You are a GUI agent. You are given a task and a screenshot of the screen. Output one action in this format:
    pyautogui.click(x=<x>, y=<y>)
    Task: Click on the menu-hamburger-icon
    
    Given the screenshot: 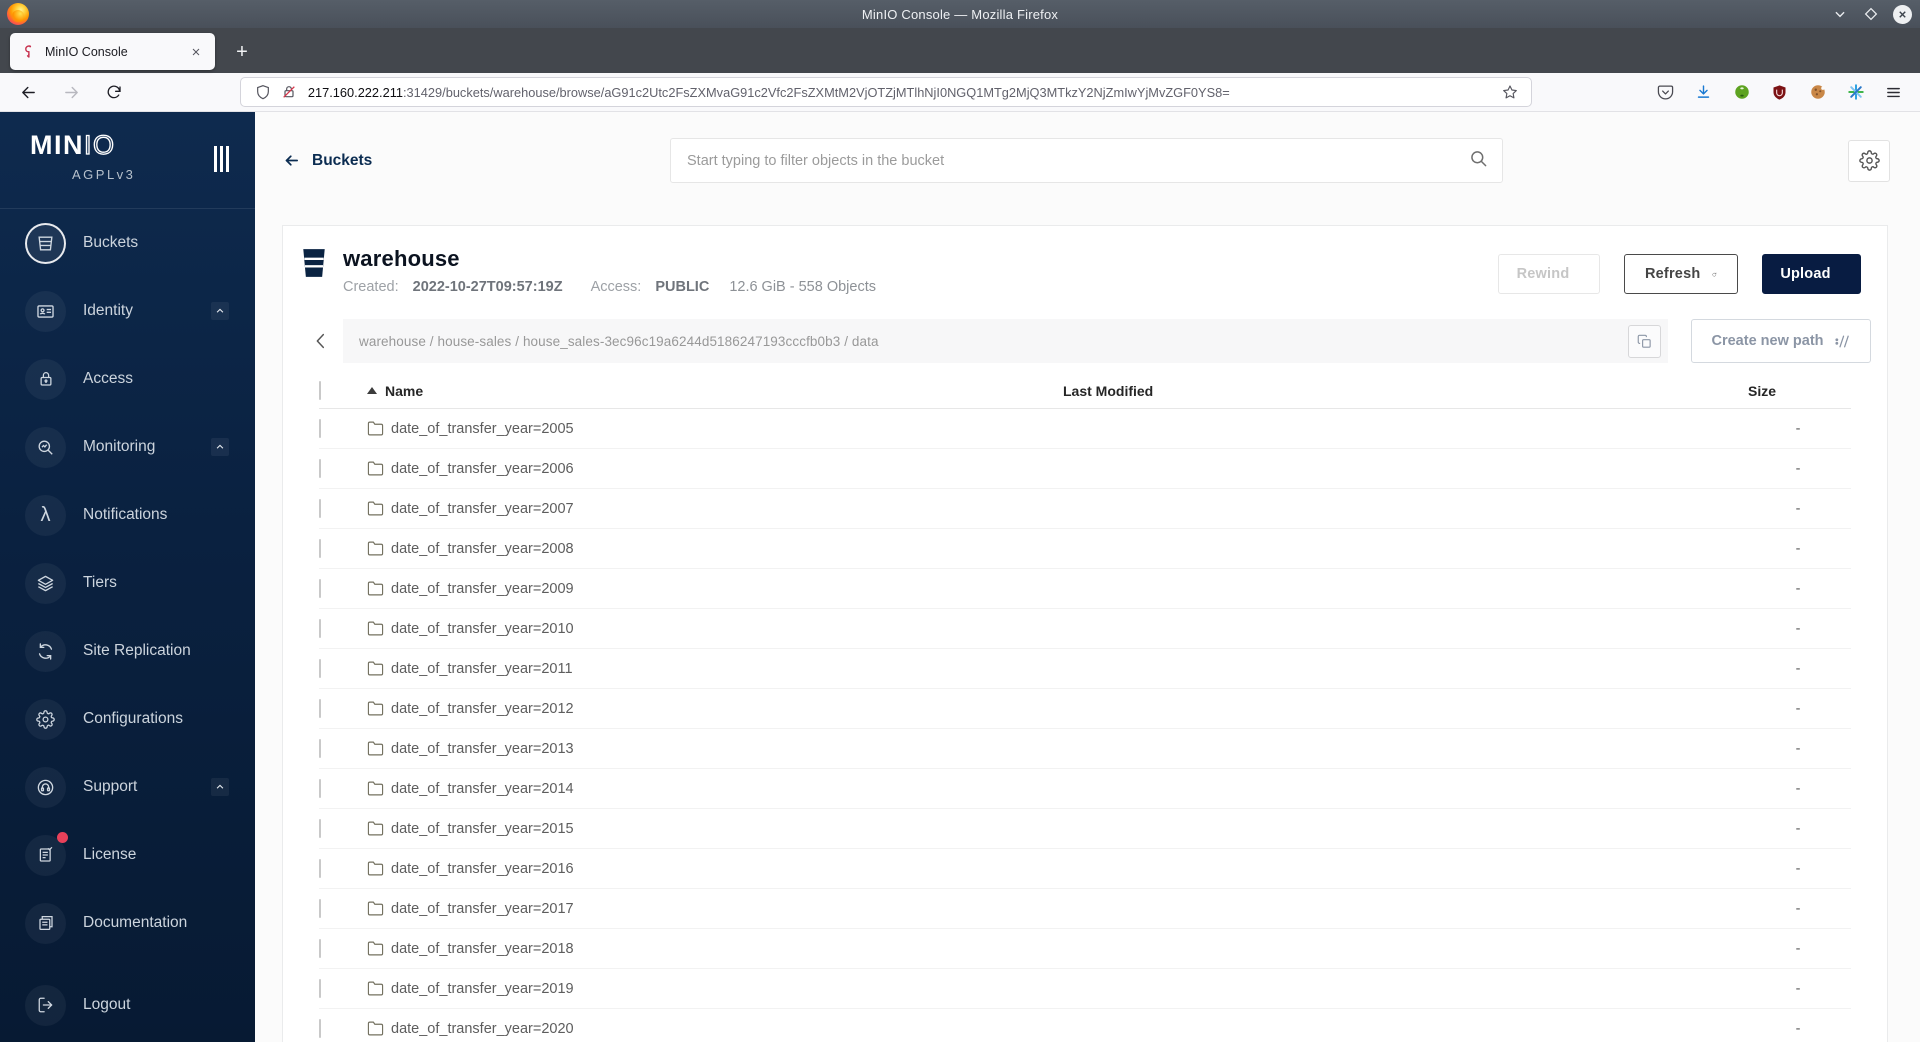 What is the action you would take?
    pyautogui.click(x=1894, y=92)
    